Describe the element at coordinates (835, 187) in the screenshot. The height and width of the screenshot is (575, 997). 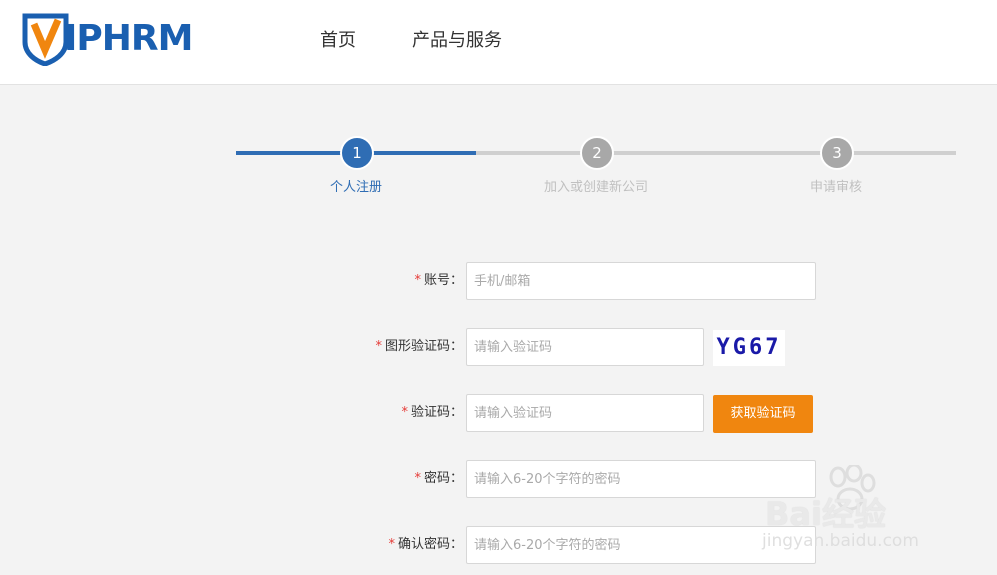
I see `step-3-label: 申请审核` at that location.